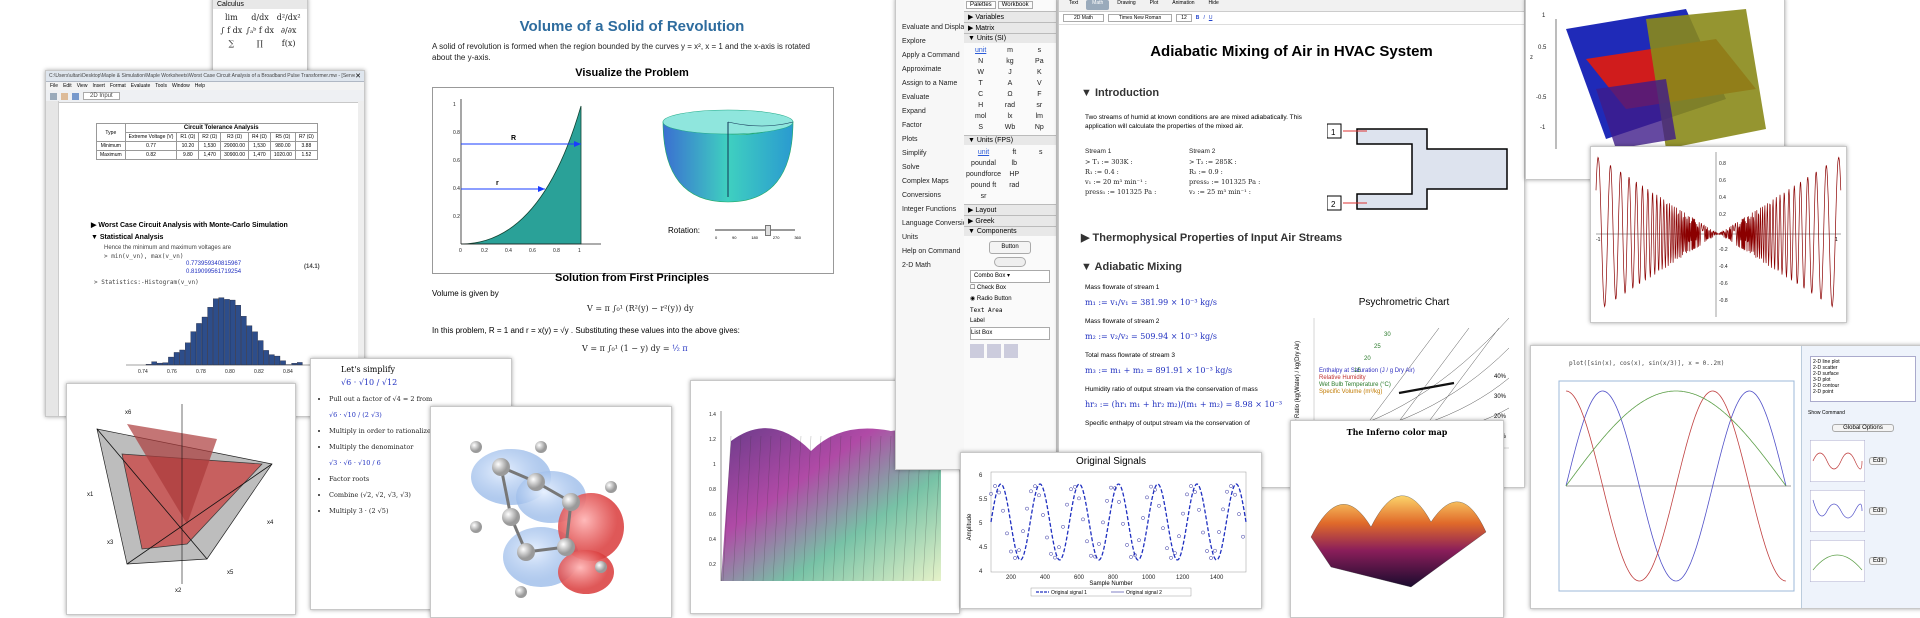  I want to click on unit-item: kg, so click(1009, 61).